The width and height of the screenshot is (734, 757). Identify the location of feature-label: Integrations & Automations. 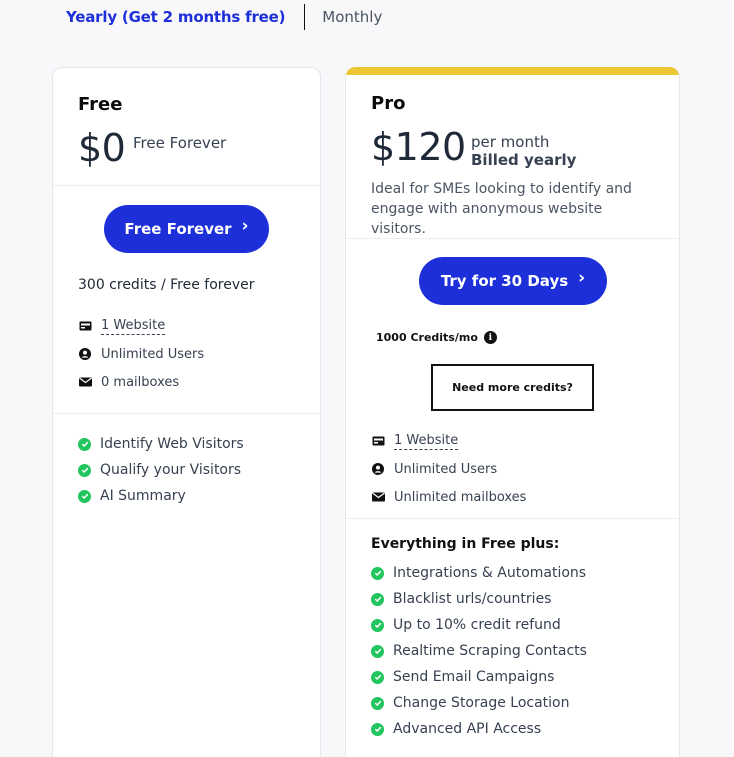
(490, 573).